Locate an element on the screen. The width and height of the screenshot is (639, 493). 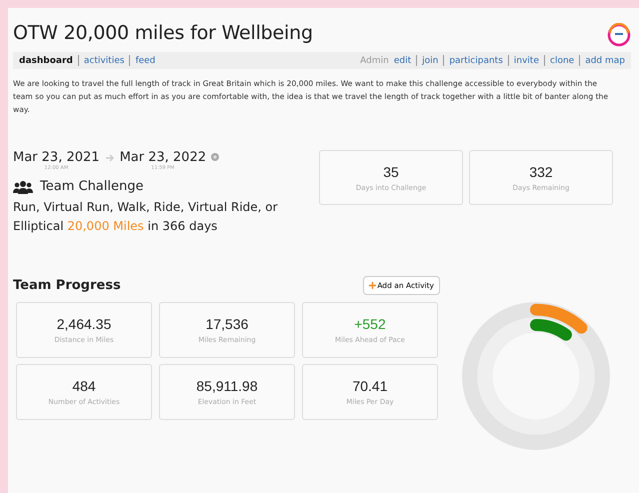
challenge-goal: Run, Virtual Run, Walk, Ride, Virtual Ride, or Elliptical 20,000 Miles in 366 days is located at coordinates (146, 217).